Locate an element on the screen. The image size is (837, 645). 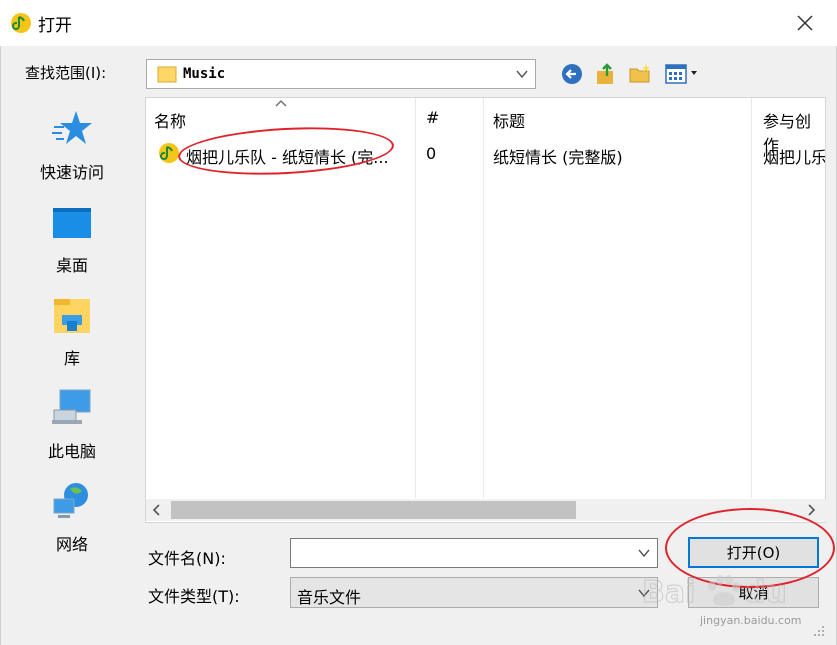
place-label: 此电脑 is located at coordinates (71, 451).